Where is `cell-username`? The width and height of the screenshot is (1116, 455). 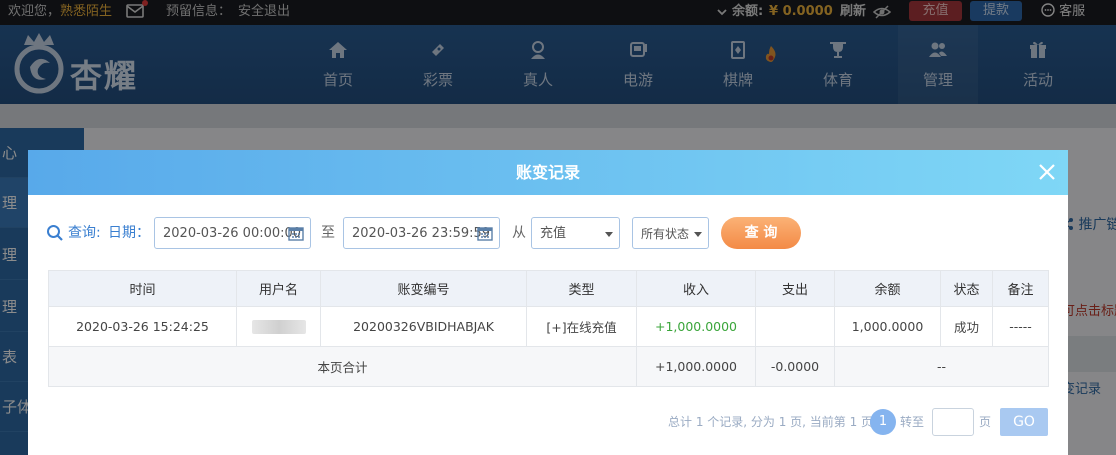 cell-username is located at coordinates (278, 326).